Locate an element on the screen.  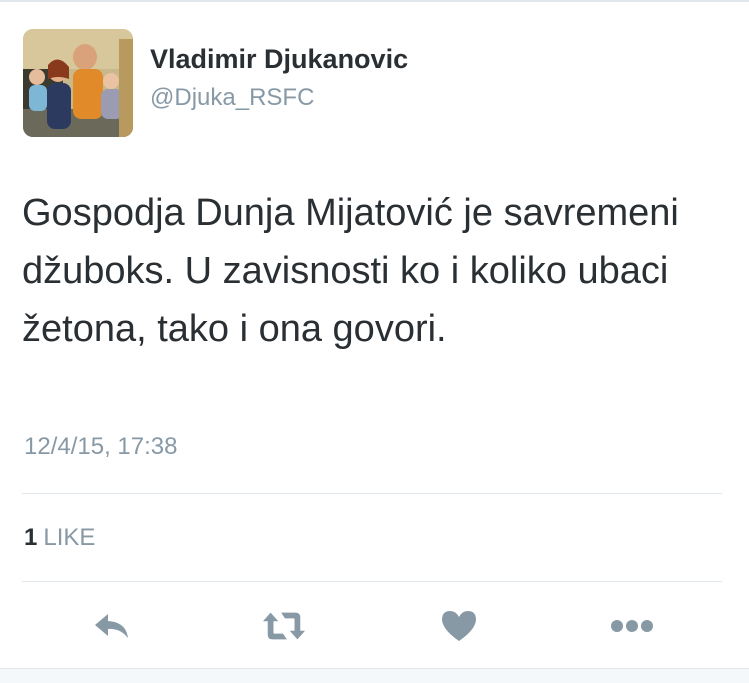
like-button is located at coordinates (459, 626).